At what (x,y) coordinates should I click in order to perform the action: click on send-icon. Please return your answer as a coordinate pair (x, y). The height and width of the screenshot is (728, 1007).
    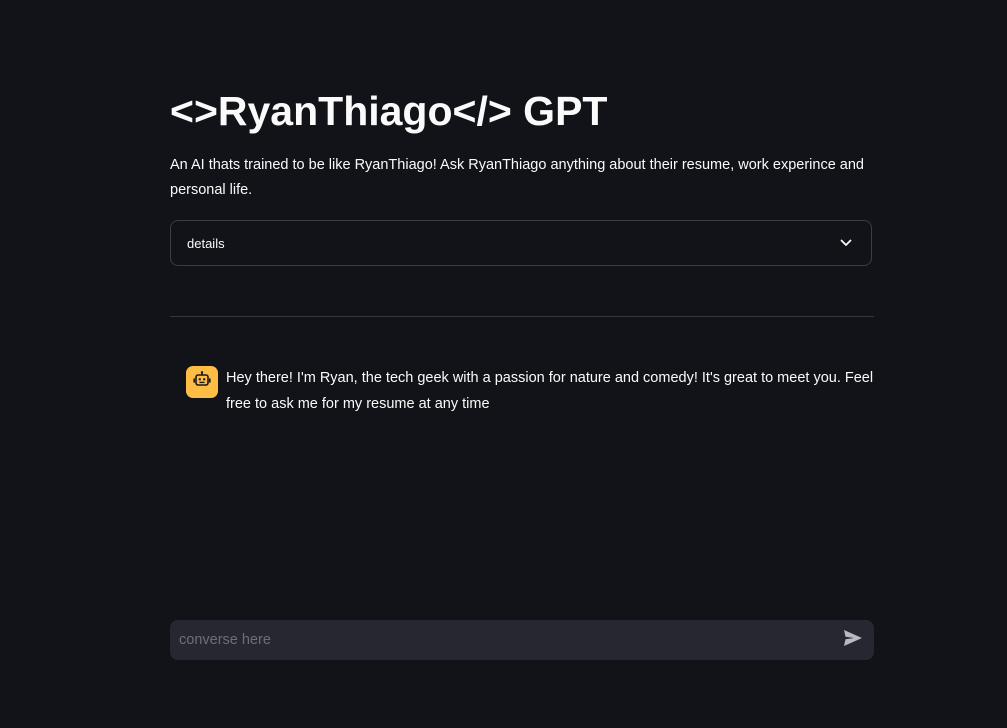
    Looking at the image, I should click on (853, 640).